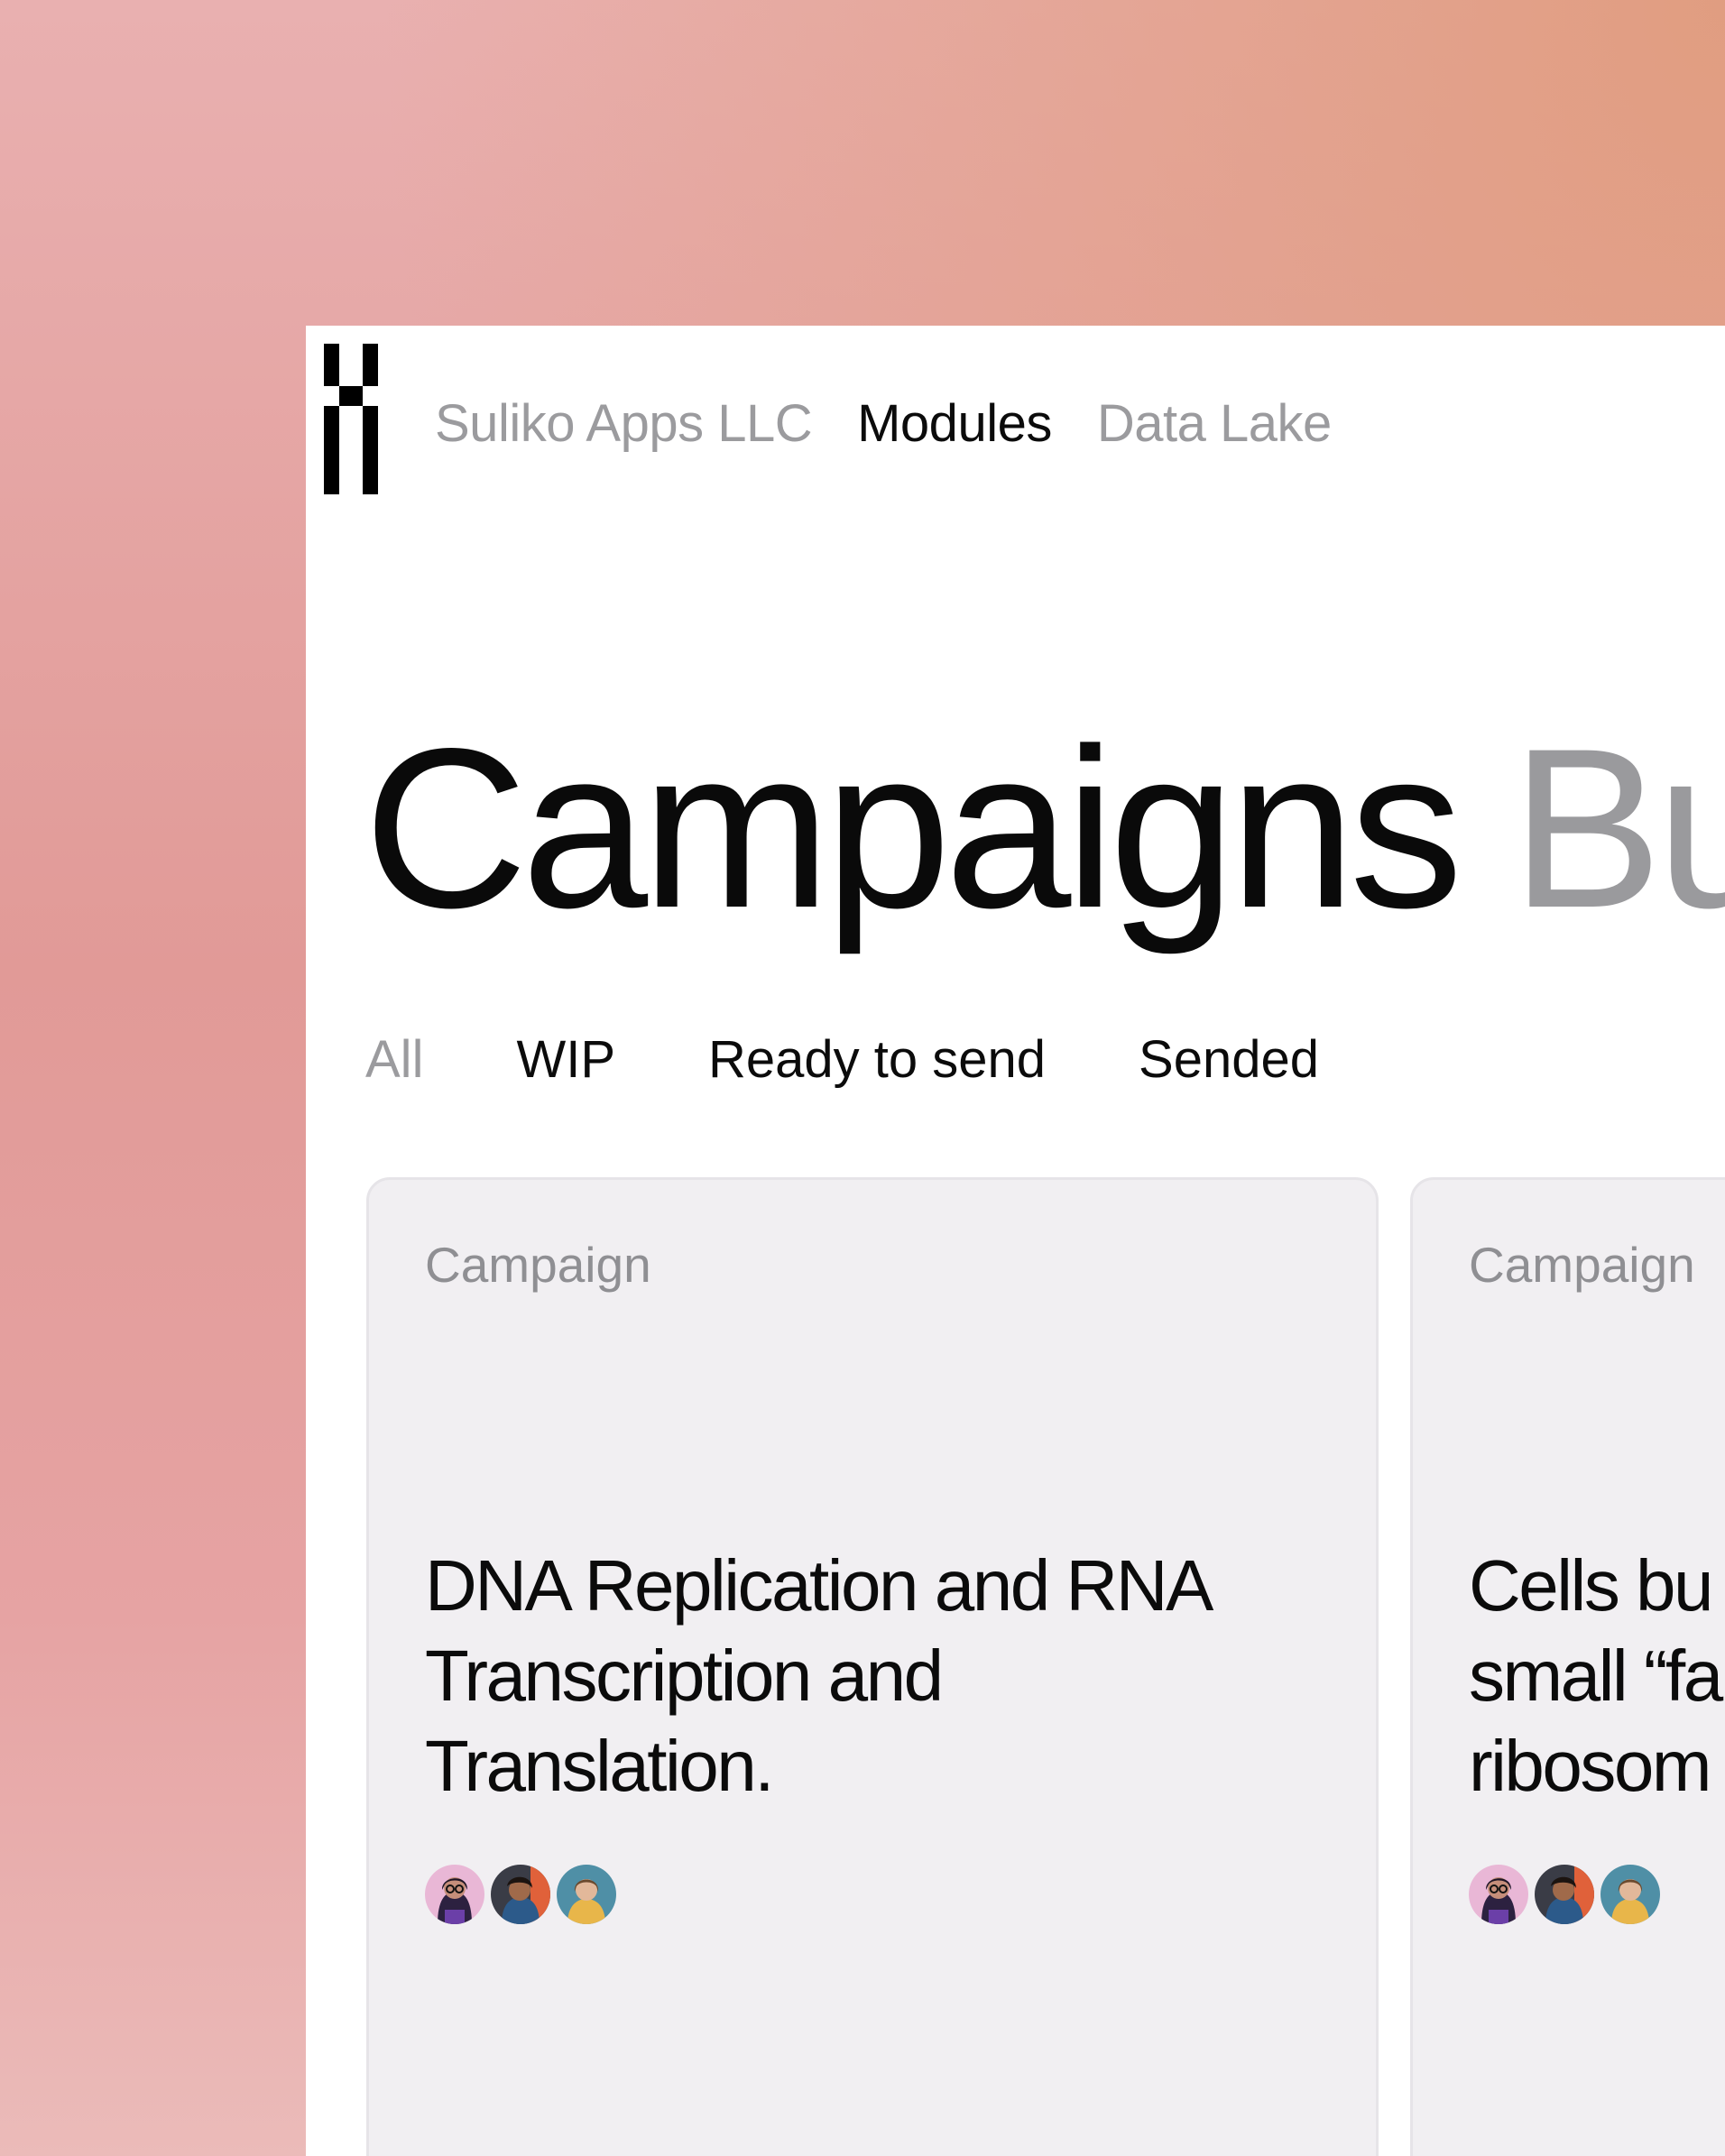 This screenshot has width=1725, height=2156. What do you see at coordinates (624, 423) in the screenshot?
I see `nav-link-suliko-apps: Suliko Apps LLC` at bounding box center [624, 423].